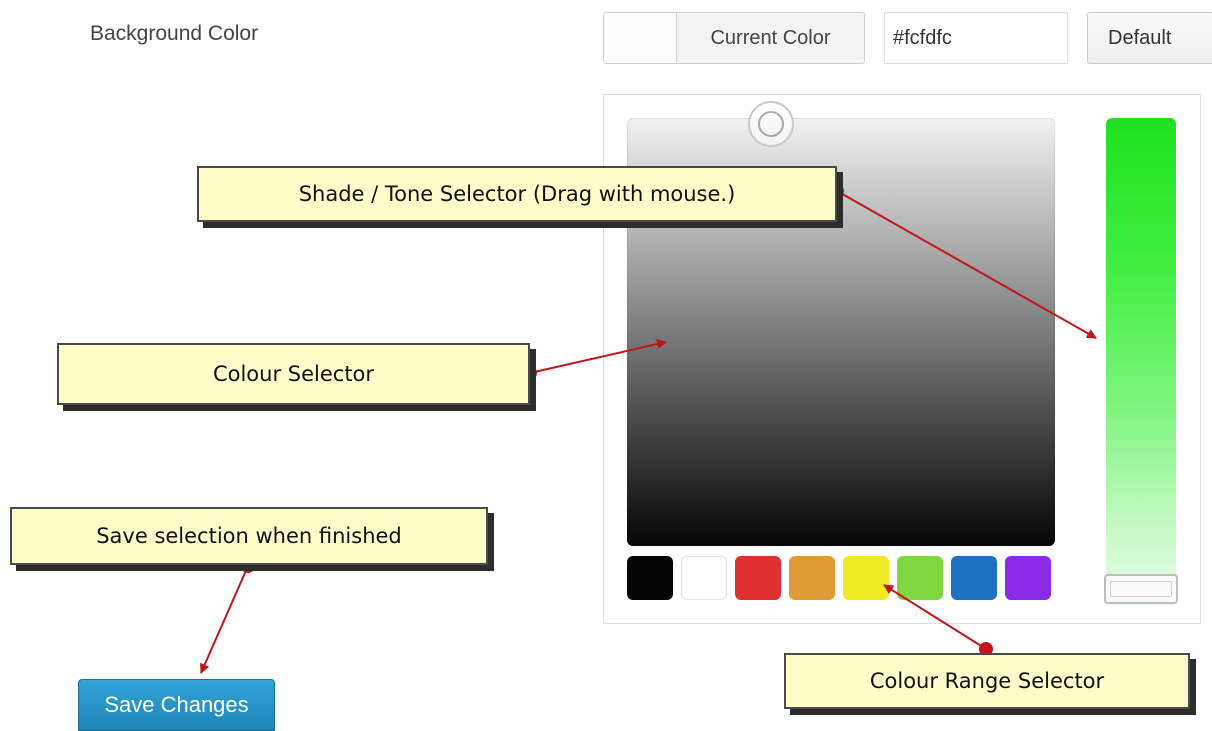  Describe the element at coordinates (966, 264) in the screenshot. I see `arrow-shade` at that location.